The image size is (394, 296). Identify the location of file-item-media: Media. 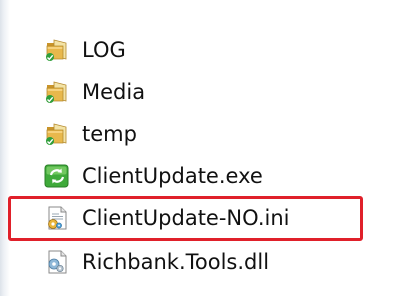
(209, 92).